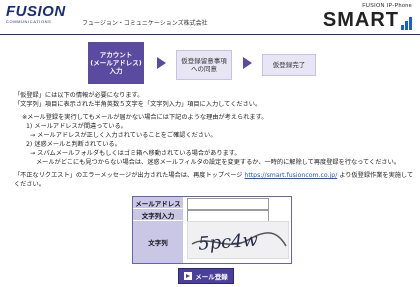 The width and height of the screenshot is (420, 287). I want to click on registration-form: メールアドレス 文字列入力 文字列 5pc4w, so click(212, 230).